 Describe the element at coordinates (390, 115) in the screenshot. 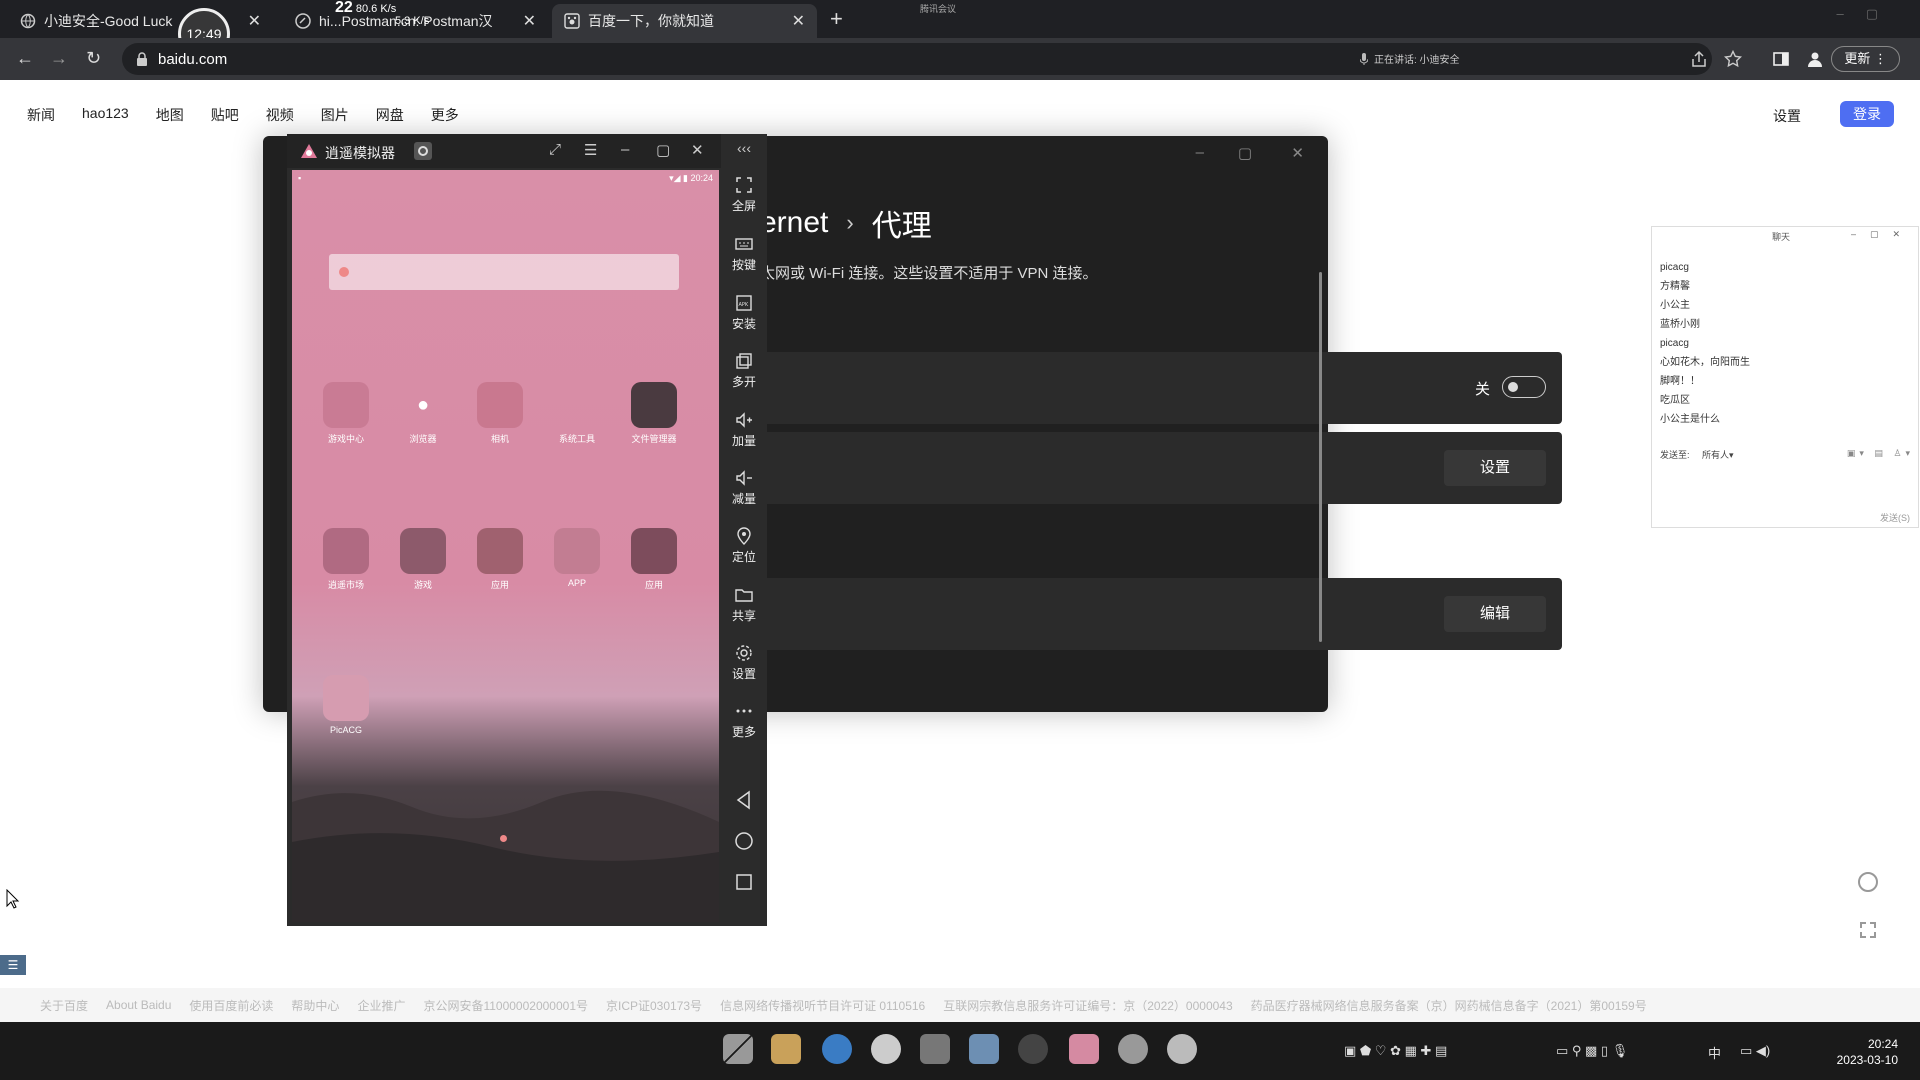

I see `nav-netdisk: 网盘` at that location.